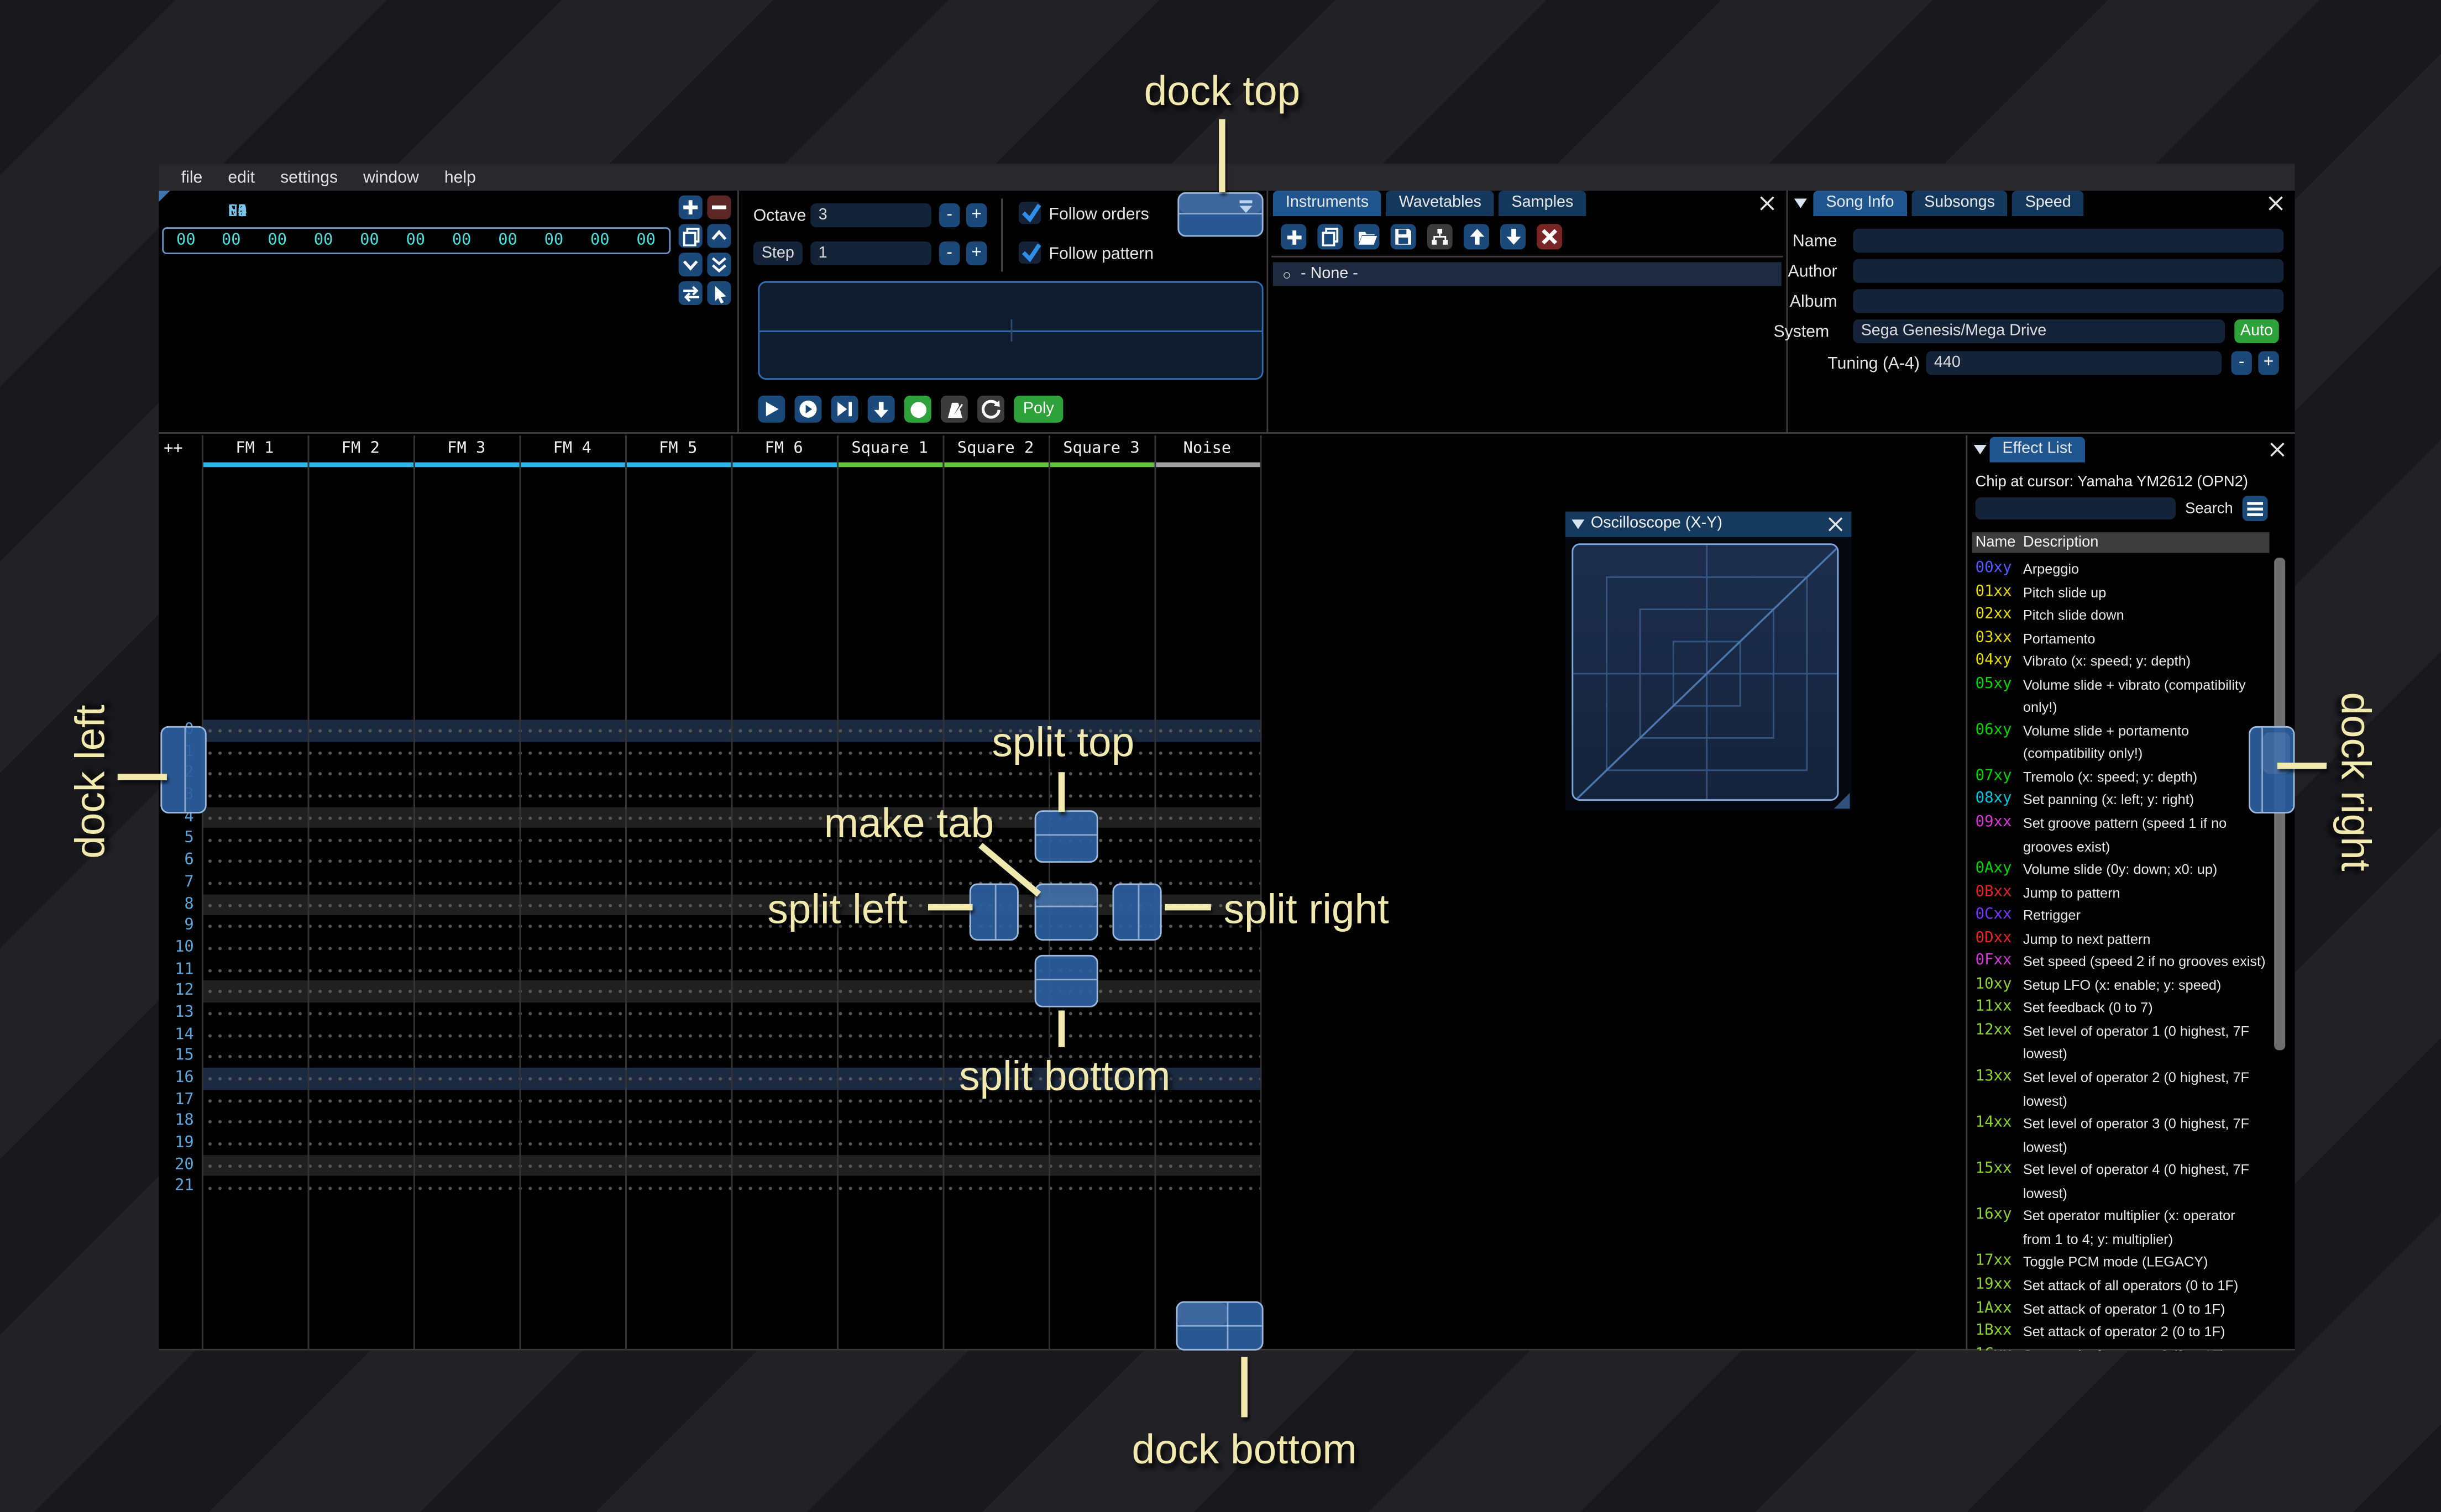 This screenshot has height=1512, width=2441. What do you see at coordinates (719, 265) in the screenshot?
I see `order-duplicate-end-button` at bounding box center [719, 265].